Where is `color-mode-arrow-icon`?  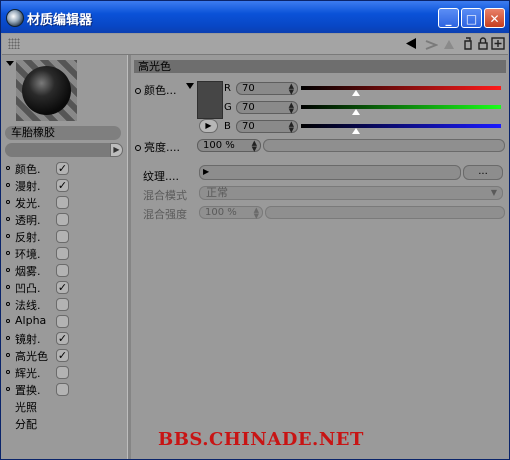 color-mode-arrow-icon is located at coordinates (190, 86).